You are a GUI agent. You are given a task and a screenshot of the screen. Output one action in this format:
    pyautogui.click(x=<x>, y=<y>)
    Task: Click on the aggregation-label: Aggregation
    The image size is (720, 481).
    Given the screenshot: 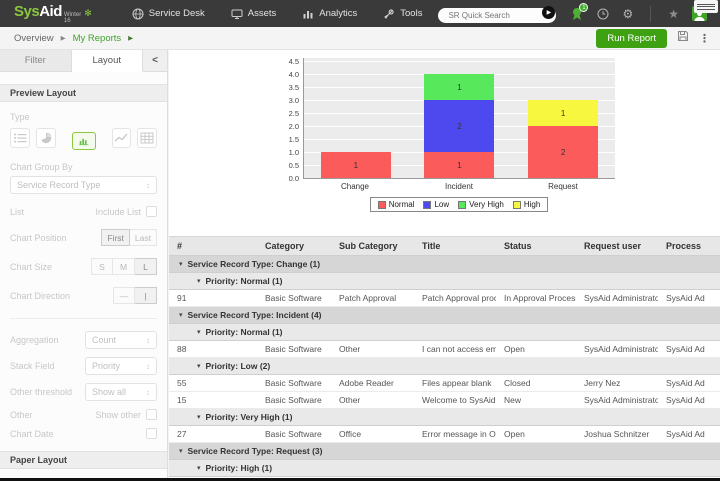 What is the action you would take?
    pyautogui.click(x=34, y=340)
    